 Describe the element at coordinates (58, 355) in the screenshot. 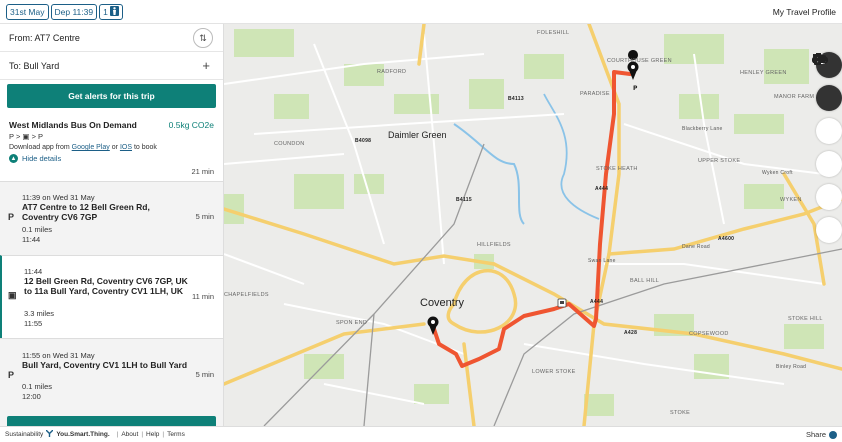

I see `leg-start-time: 11:55 on Wed 31 May` at that location.